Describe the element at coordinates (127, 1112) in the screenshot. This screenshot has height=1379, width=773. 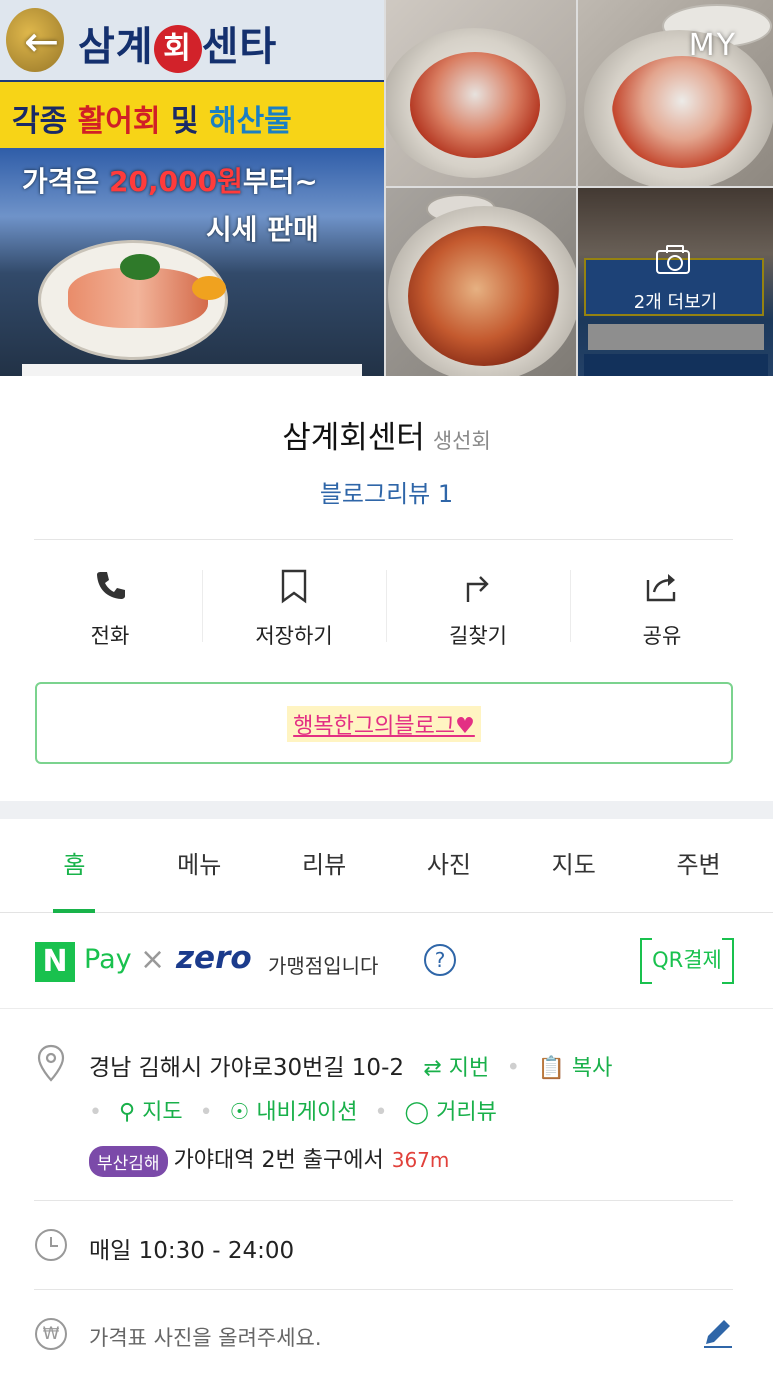
I see `pin-icon: ⚲` at that location.